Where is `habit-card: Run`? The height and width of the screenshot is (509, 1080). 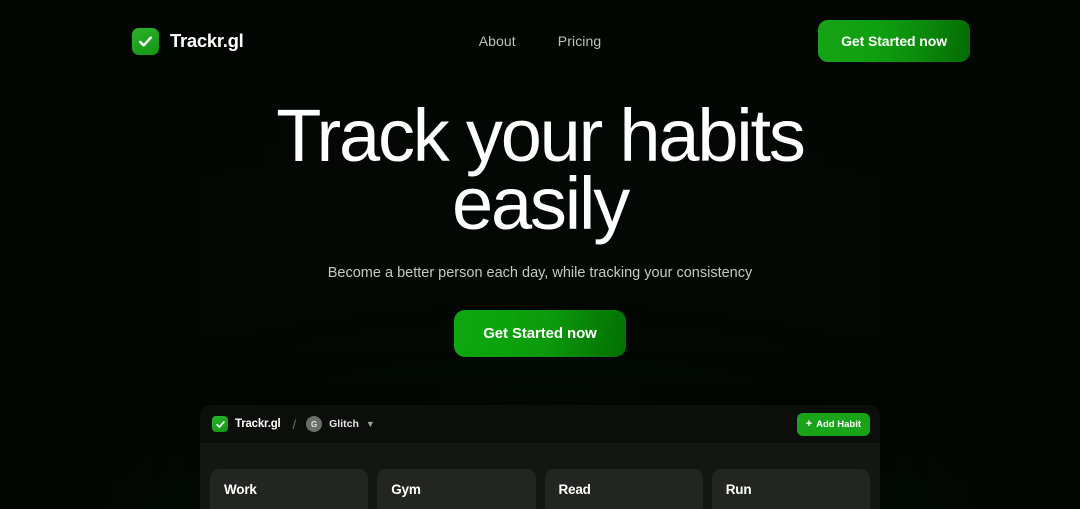
habit-card: Run is located at coordinates (790, 489).